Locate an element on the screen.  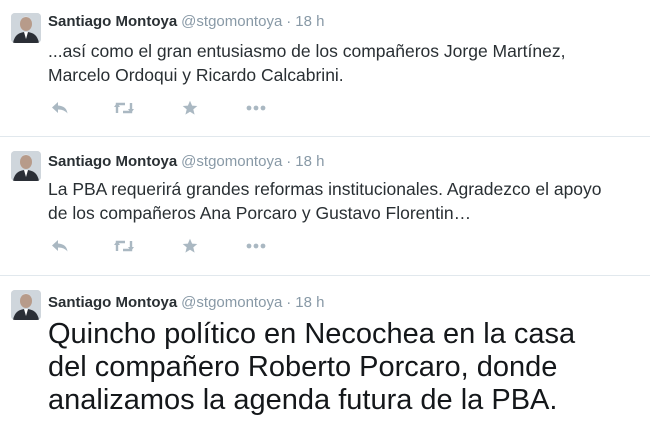
tweet-text-line: analizamos la agenda futura de la PBA. is located at coordinates (303, 400).